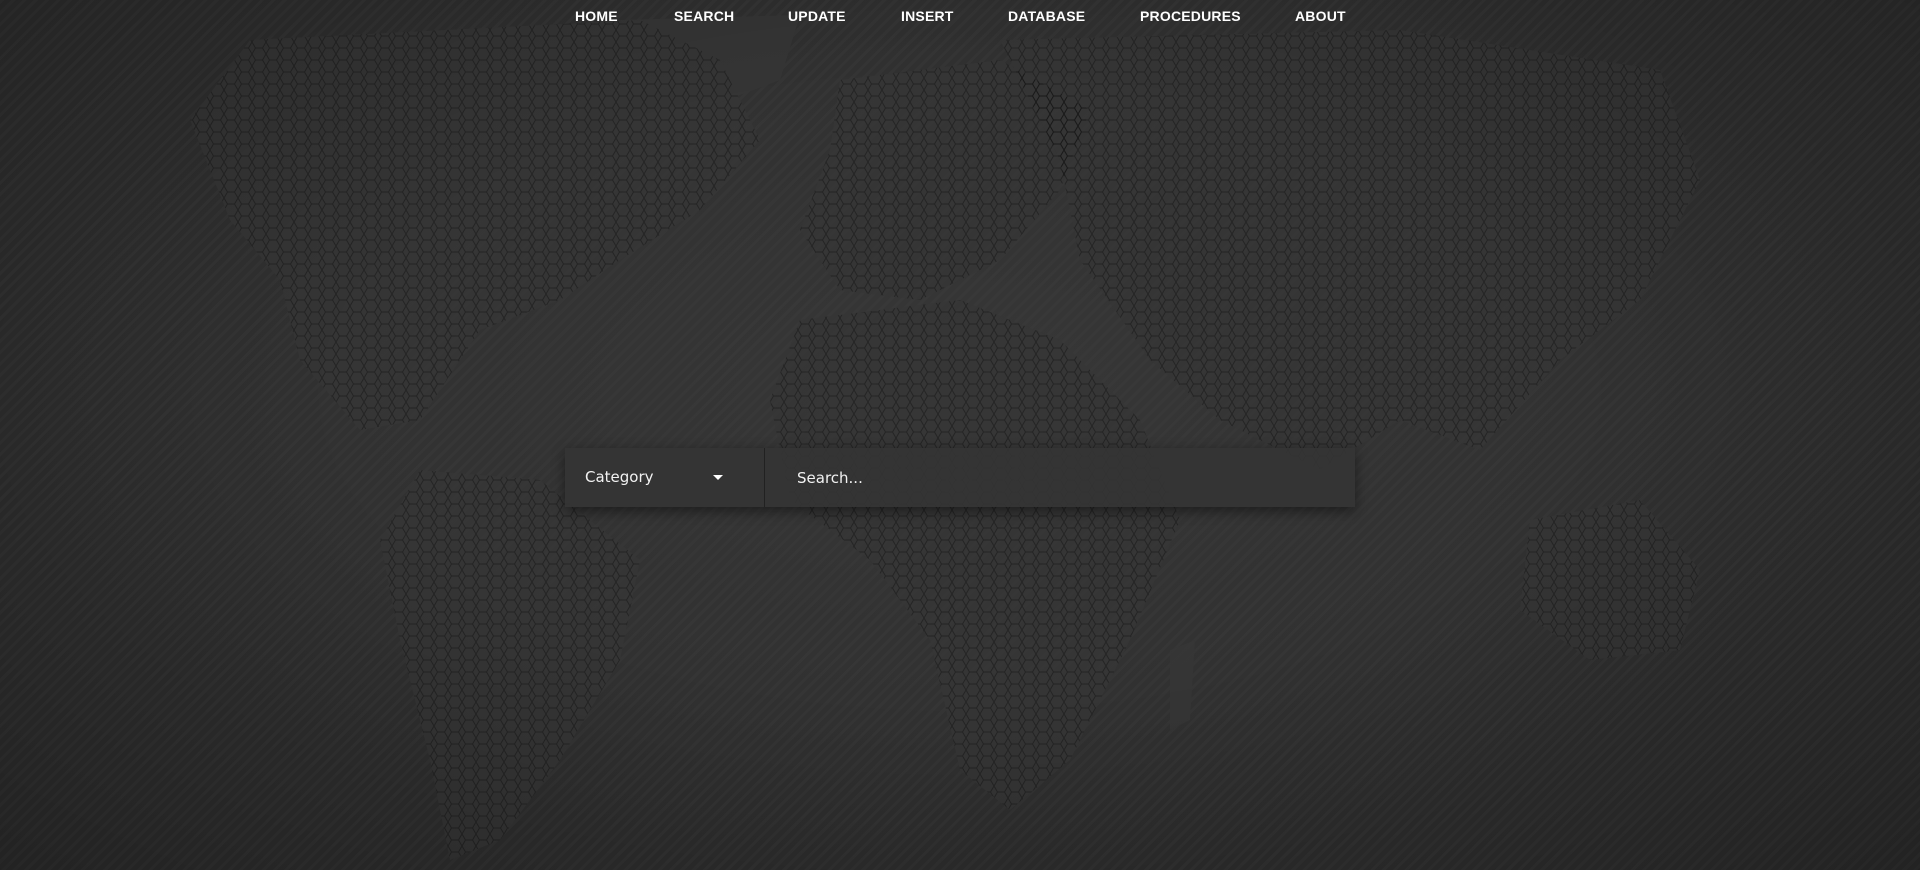 The height and width of the screenshot is (870, 1920). Describe the element at coordinates (718, 477) in the screenshot. I see `caret-down-icon` at that location.